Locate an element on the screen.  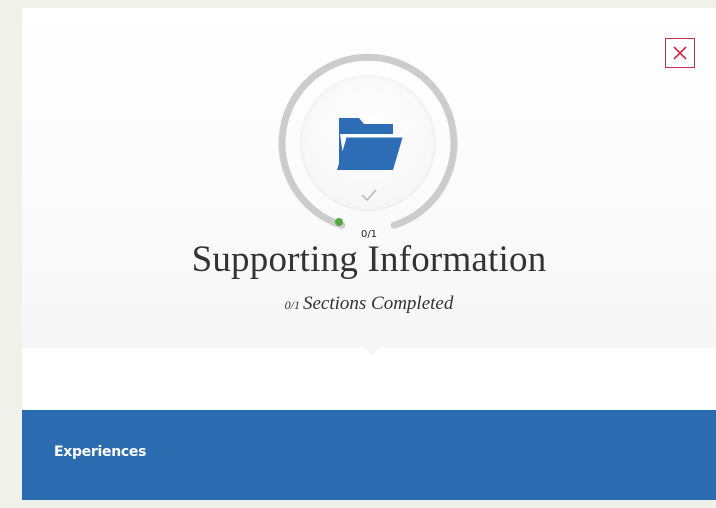
folder-open-icon is located at coordinates (370, 144).